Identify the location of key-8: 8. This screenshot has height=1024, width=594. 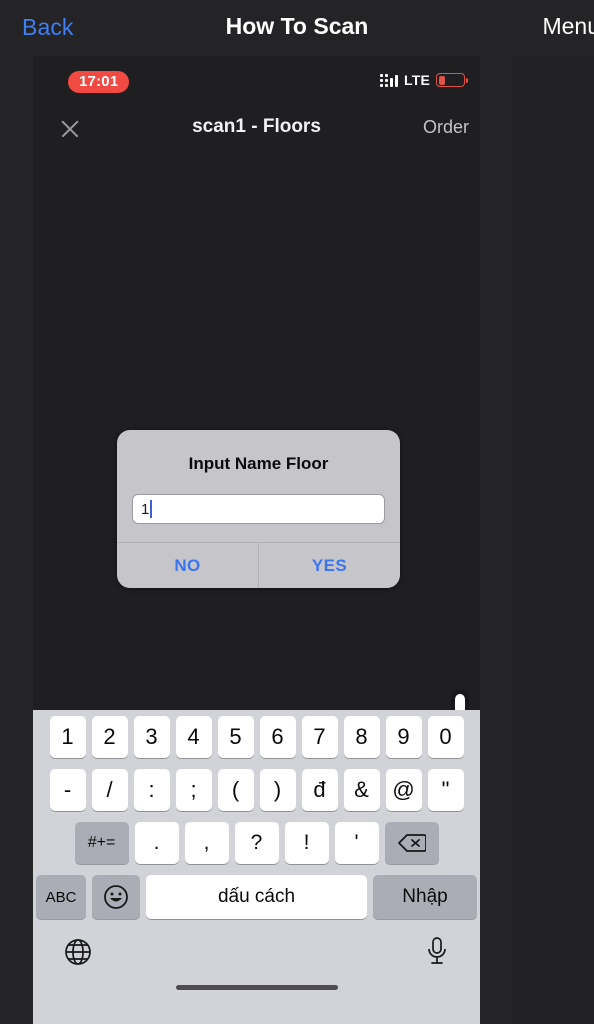
(361, 737).